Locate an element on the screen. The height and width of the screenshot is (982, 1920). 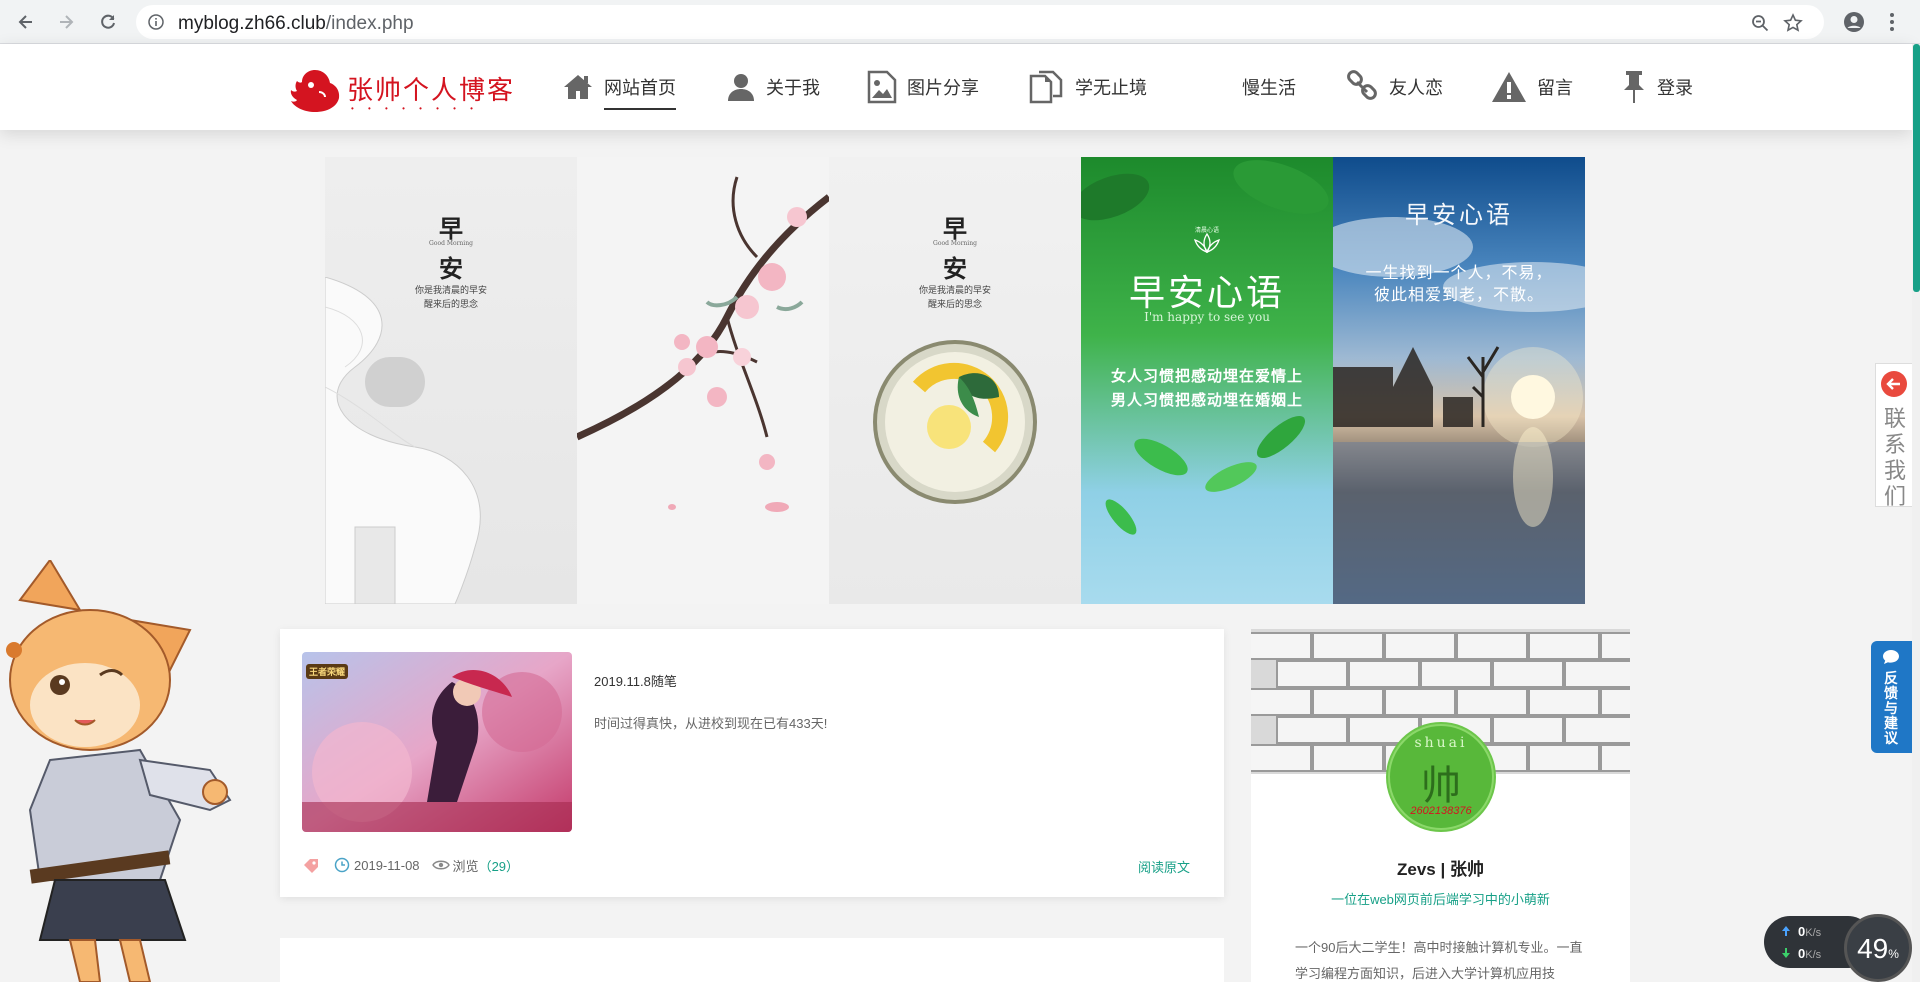
banner-line: 彼此相爱到老，不散。 is located at coordinates (1458, 294).